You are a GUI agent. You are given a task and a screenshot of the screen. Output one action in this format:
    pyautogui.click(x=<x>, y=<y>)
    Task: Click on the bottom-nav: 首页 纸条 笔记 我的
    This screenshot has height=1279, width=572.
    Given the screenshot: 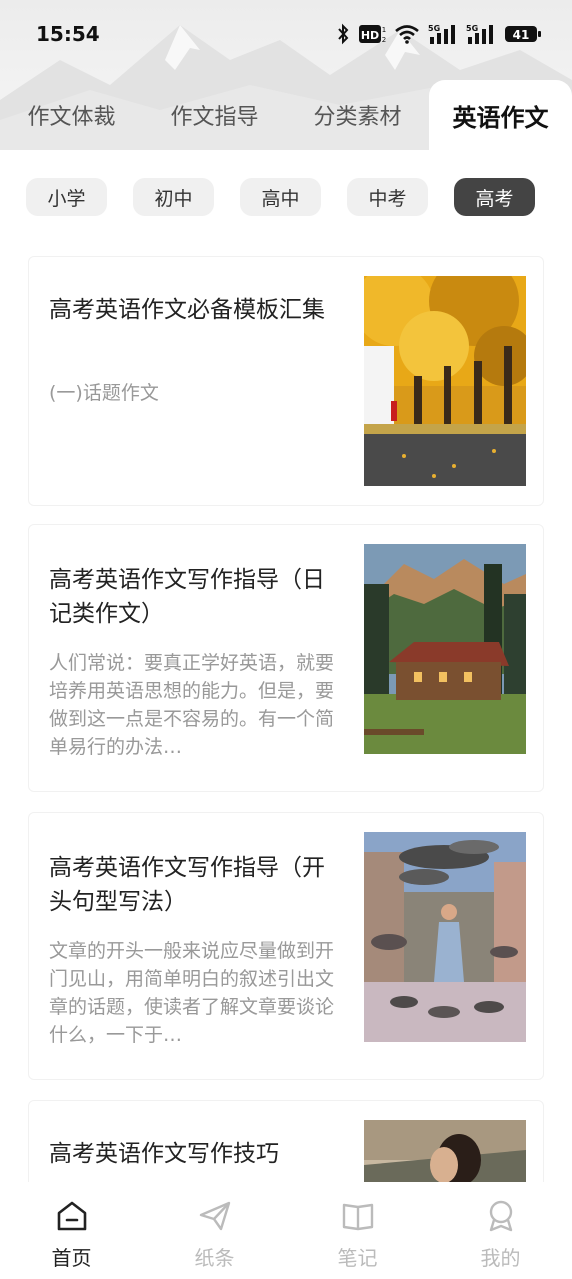 What is the action you would take?
    pyautogui.click(x=286, y=1230)
    